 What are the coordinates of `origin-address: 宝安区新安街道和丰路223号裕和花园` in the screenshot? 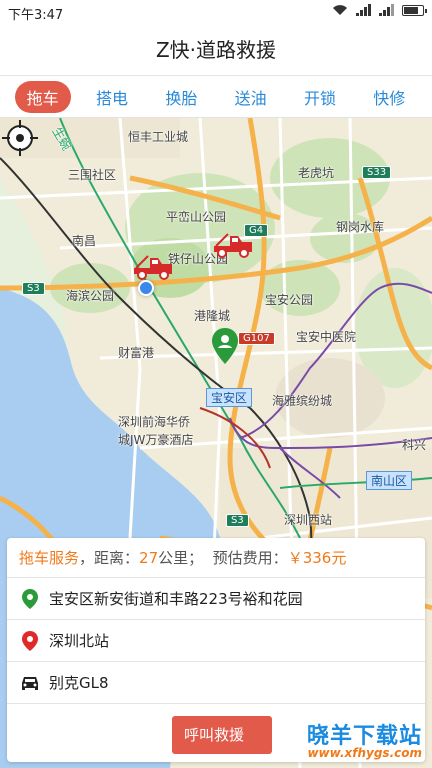 It's located at (176, 599).